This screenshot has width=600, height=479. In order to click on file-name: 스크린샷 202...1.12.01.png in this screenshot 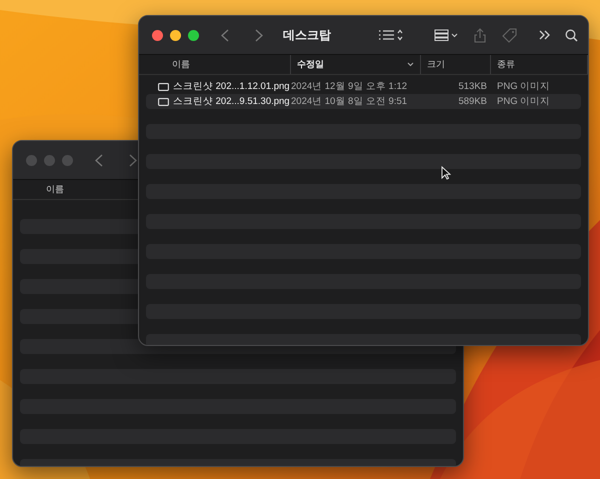, I will do `click(231, 86)`.